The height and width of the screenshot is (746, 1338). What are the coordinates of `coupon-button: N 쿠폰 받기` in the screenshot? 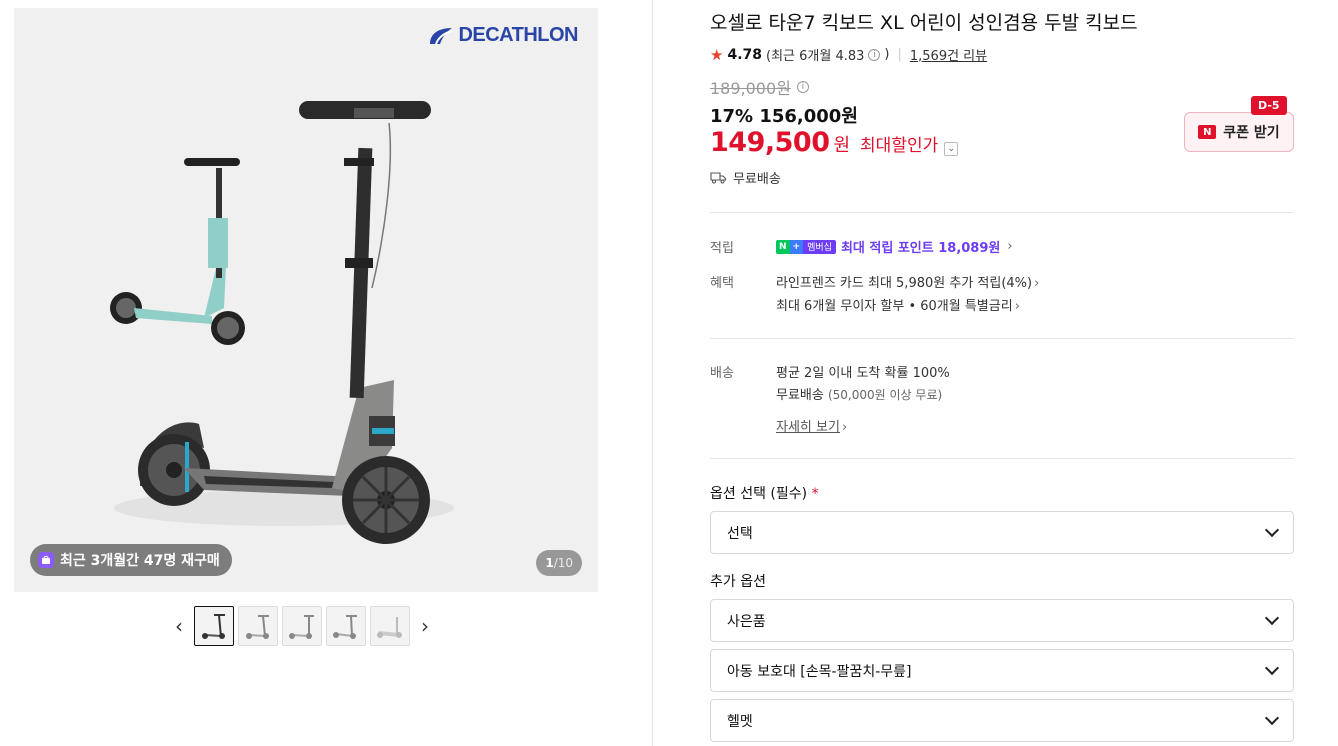 It's located at (1239, 132).